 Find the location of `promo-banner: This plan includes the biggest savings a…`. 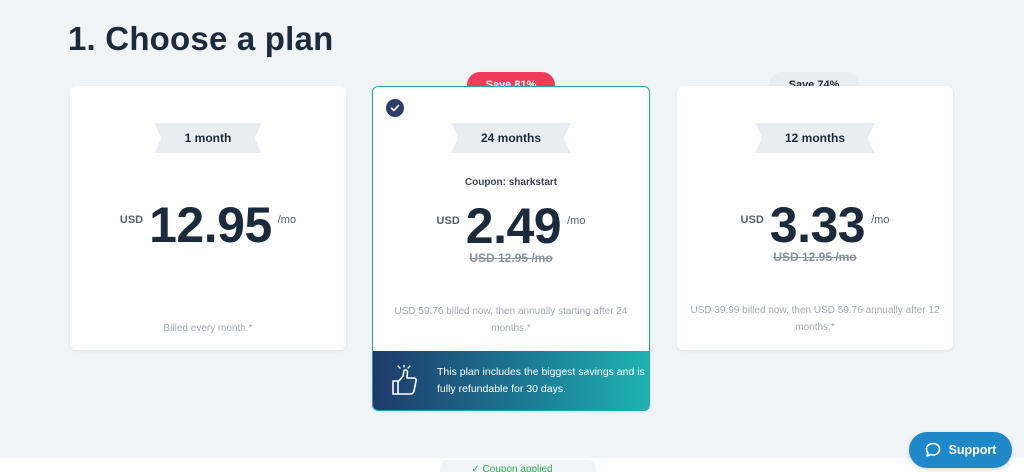

promo-banner: This plan includes the biggest savings a… is located at coordinates (511, 380).